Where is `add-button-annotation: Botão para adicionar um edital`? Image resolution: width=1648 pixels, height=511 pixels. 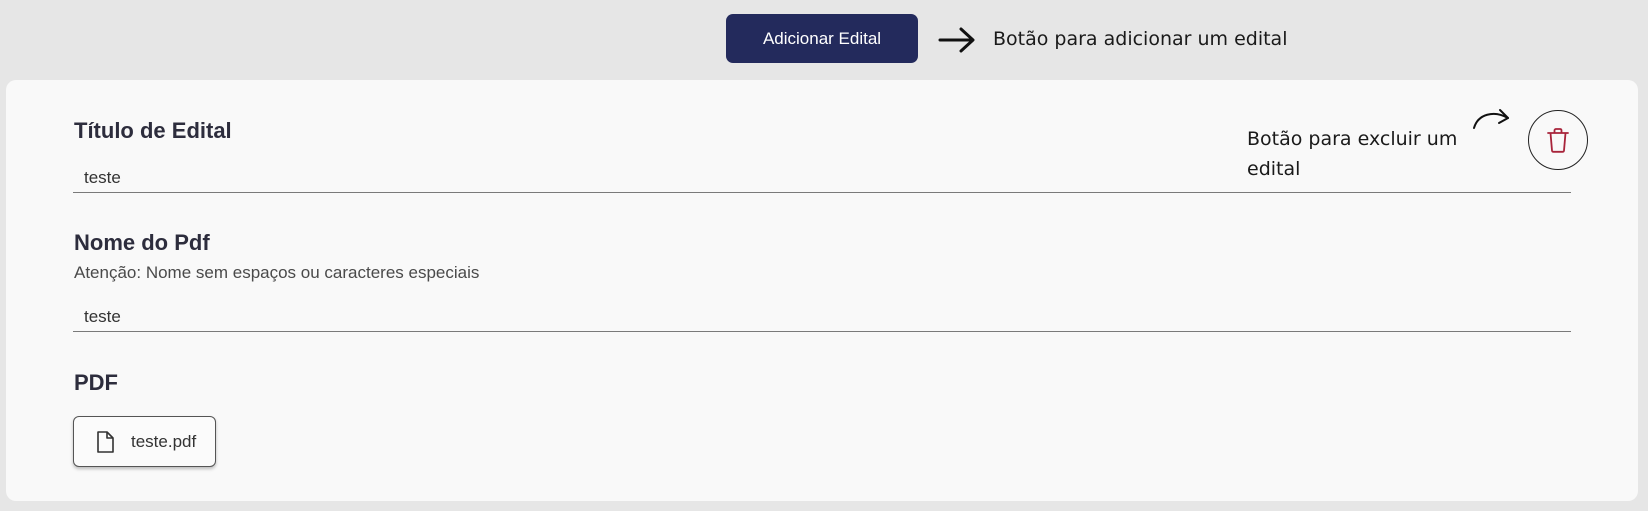 add-button-annotation: Botão para adicionar um edital is located at coordinates (1140, 39).